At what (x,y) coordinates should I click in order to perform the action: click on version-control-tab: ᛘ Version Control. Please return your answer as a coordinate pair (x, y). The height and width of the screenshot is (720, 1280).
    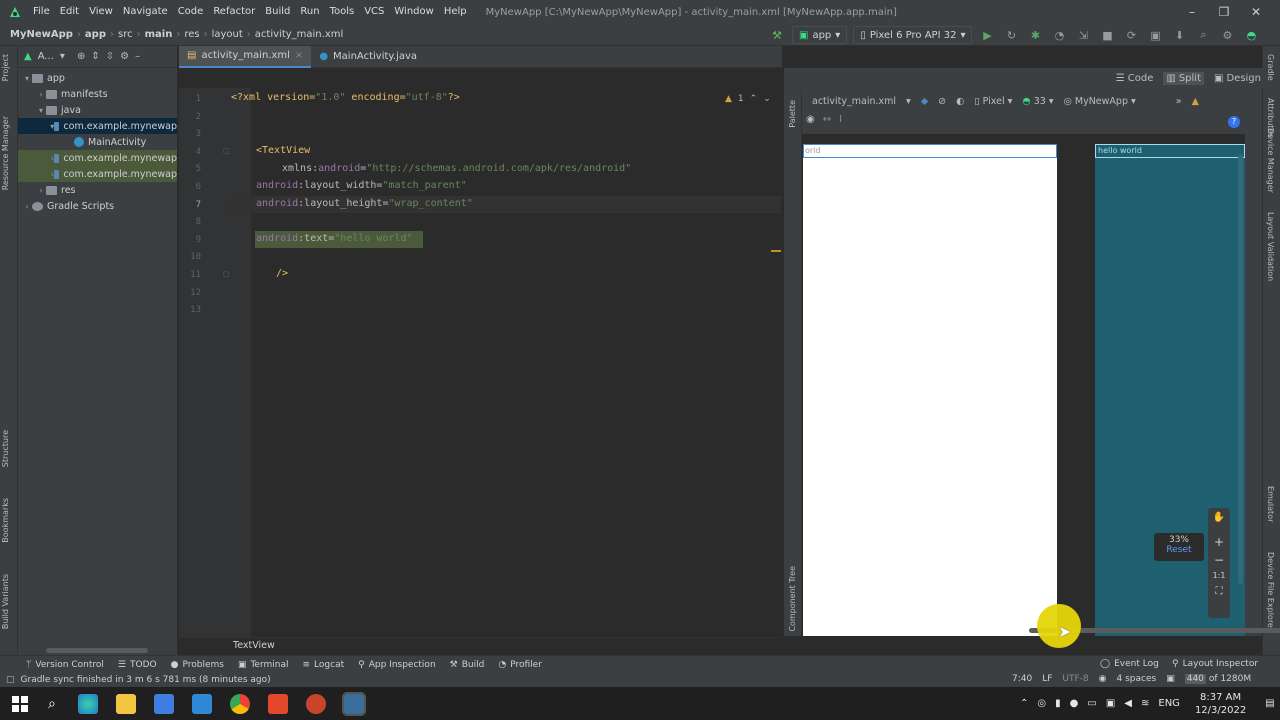
    Looking at the image, I should click on (65, 665).